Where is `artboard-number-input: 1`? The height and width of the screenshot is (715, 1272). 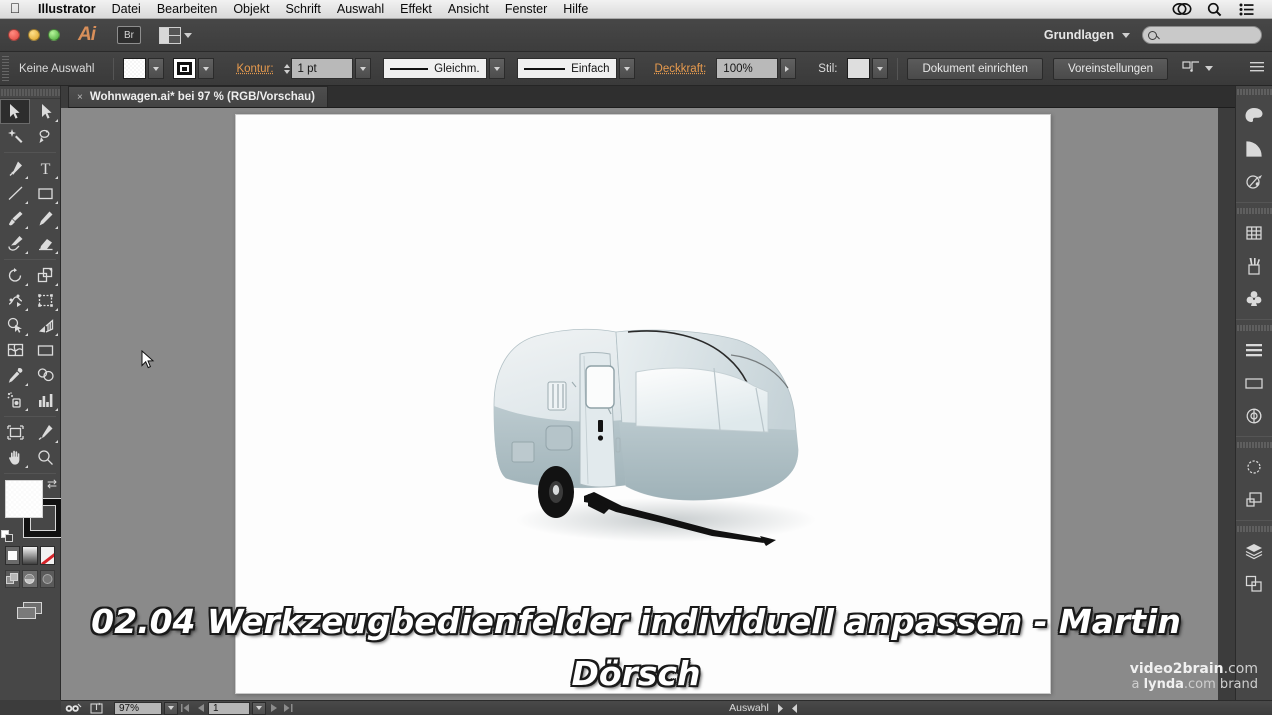 artboard-number-input: 1 is located at coordinates (229, 708).